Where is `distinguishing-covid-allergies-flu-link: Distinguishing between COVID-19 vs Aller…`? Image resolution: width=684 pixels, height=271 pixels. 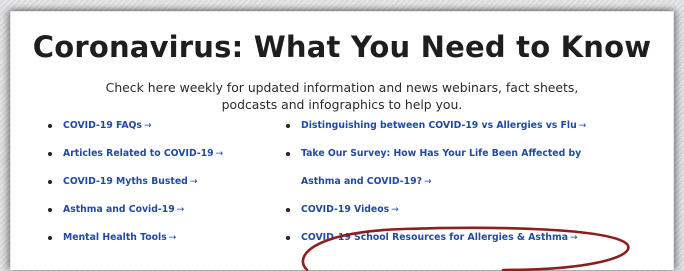
distinguishing-covid-allergies-flu-link: Distinguishing between COVID-19 vs Aller… is located at coordinates (436, 126).